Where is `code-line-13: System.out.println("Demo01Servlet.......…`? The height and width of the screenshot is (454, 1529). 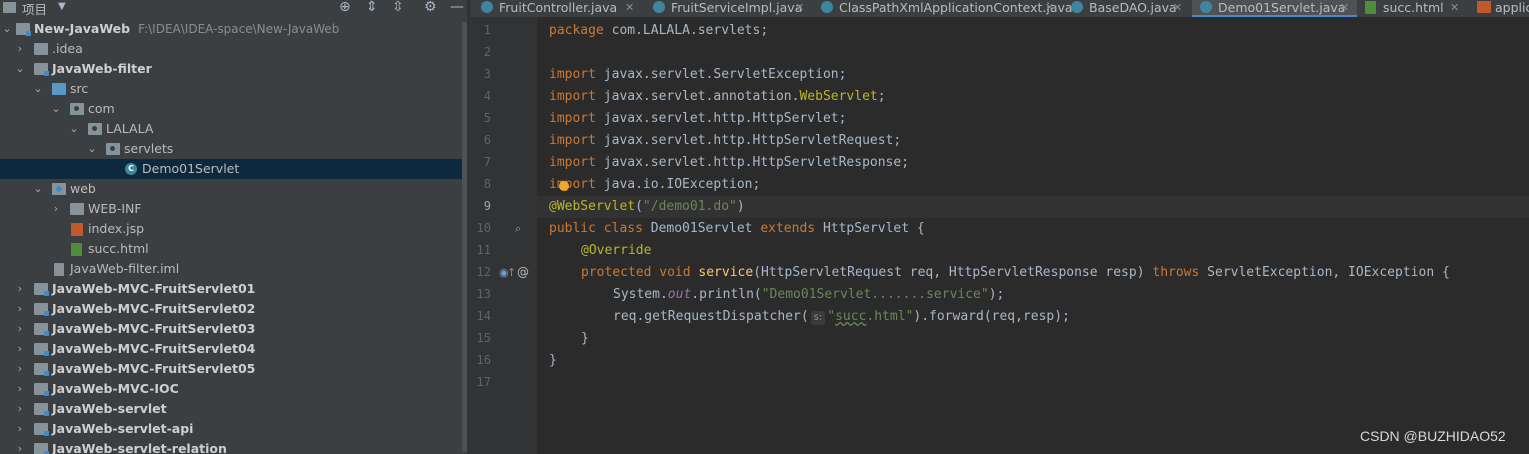
code-line-13: System.out.println("Demo01Servlet.......… is located at coordinates (809, 294).